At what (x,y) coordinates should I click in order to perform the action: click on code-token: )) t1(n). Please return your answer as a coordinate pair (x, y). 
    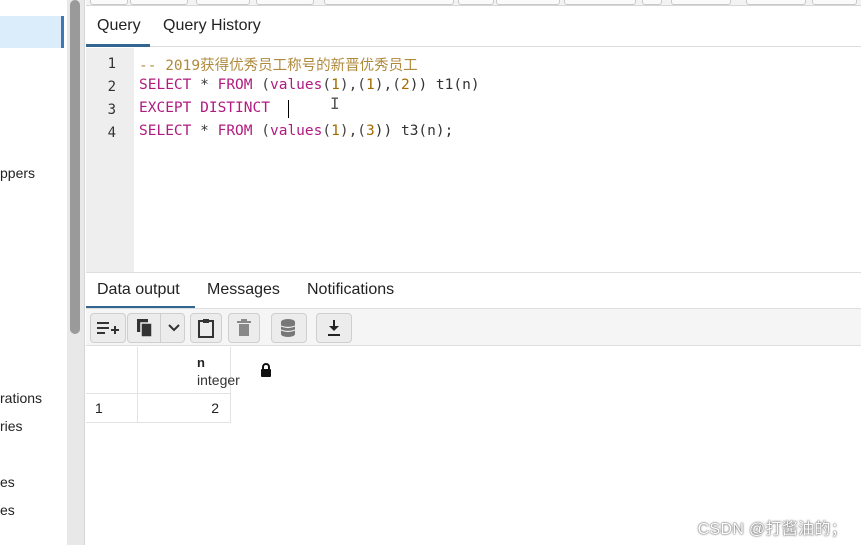
    Looking at the image, I should click on (444, 85).